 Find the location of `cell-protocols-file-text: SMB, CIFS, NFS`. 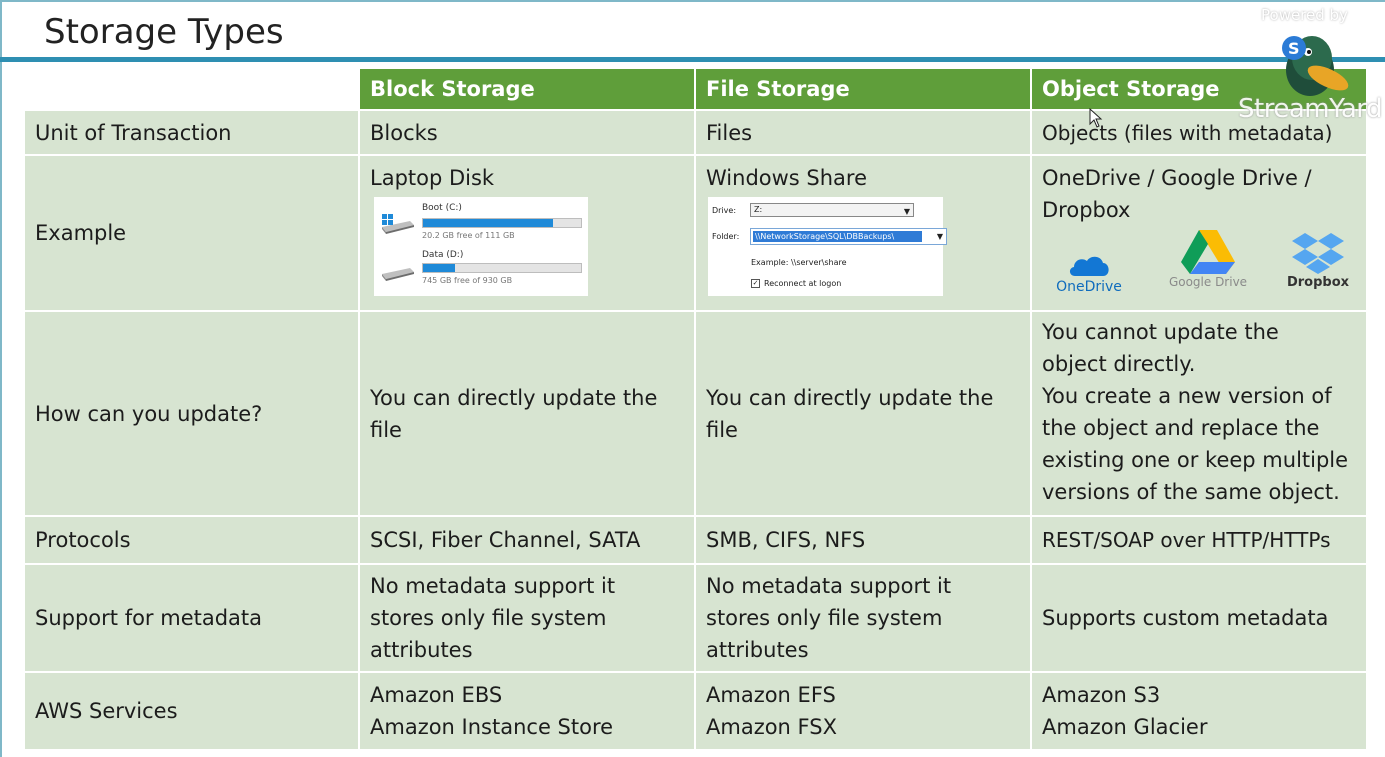

cell-protocols-file-text: SMB, CIFS, NFS is located at coordinates (786, 540).